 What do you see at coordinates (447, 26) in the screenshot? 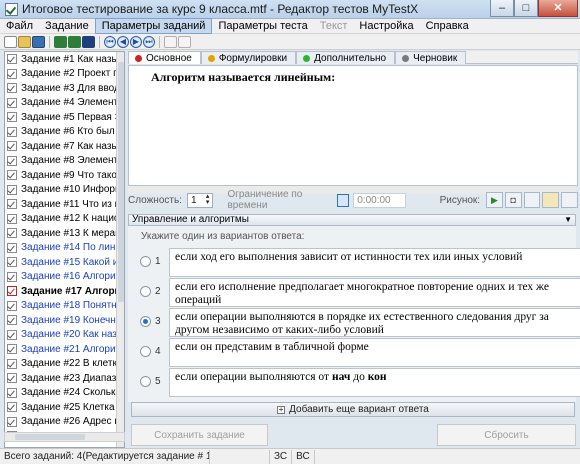
I see `menu-help: Справка` at bounding box center [447, 26].